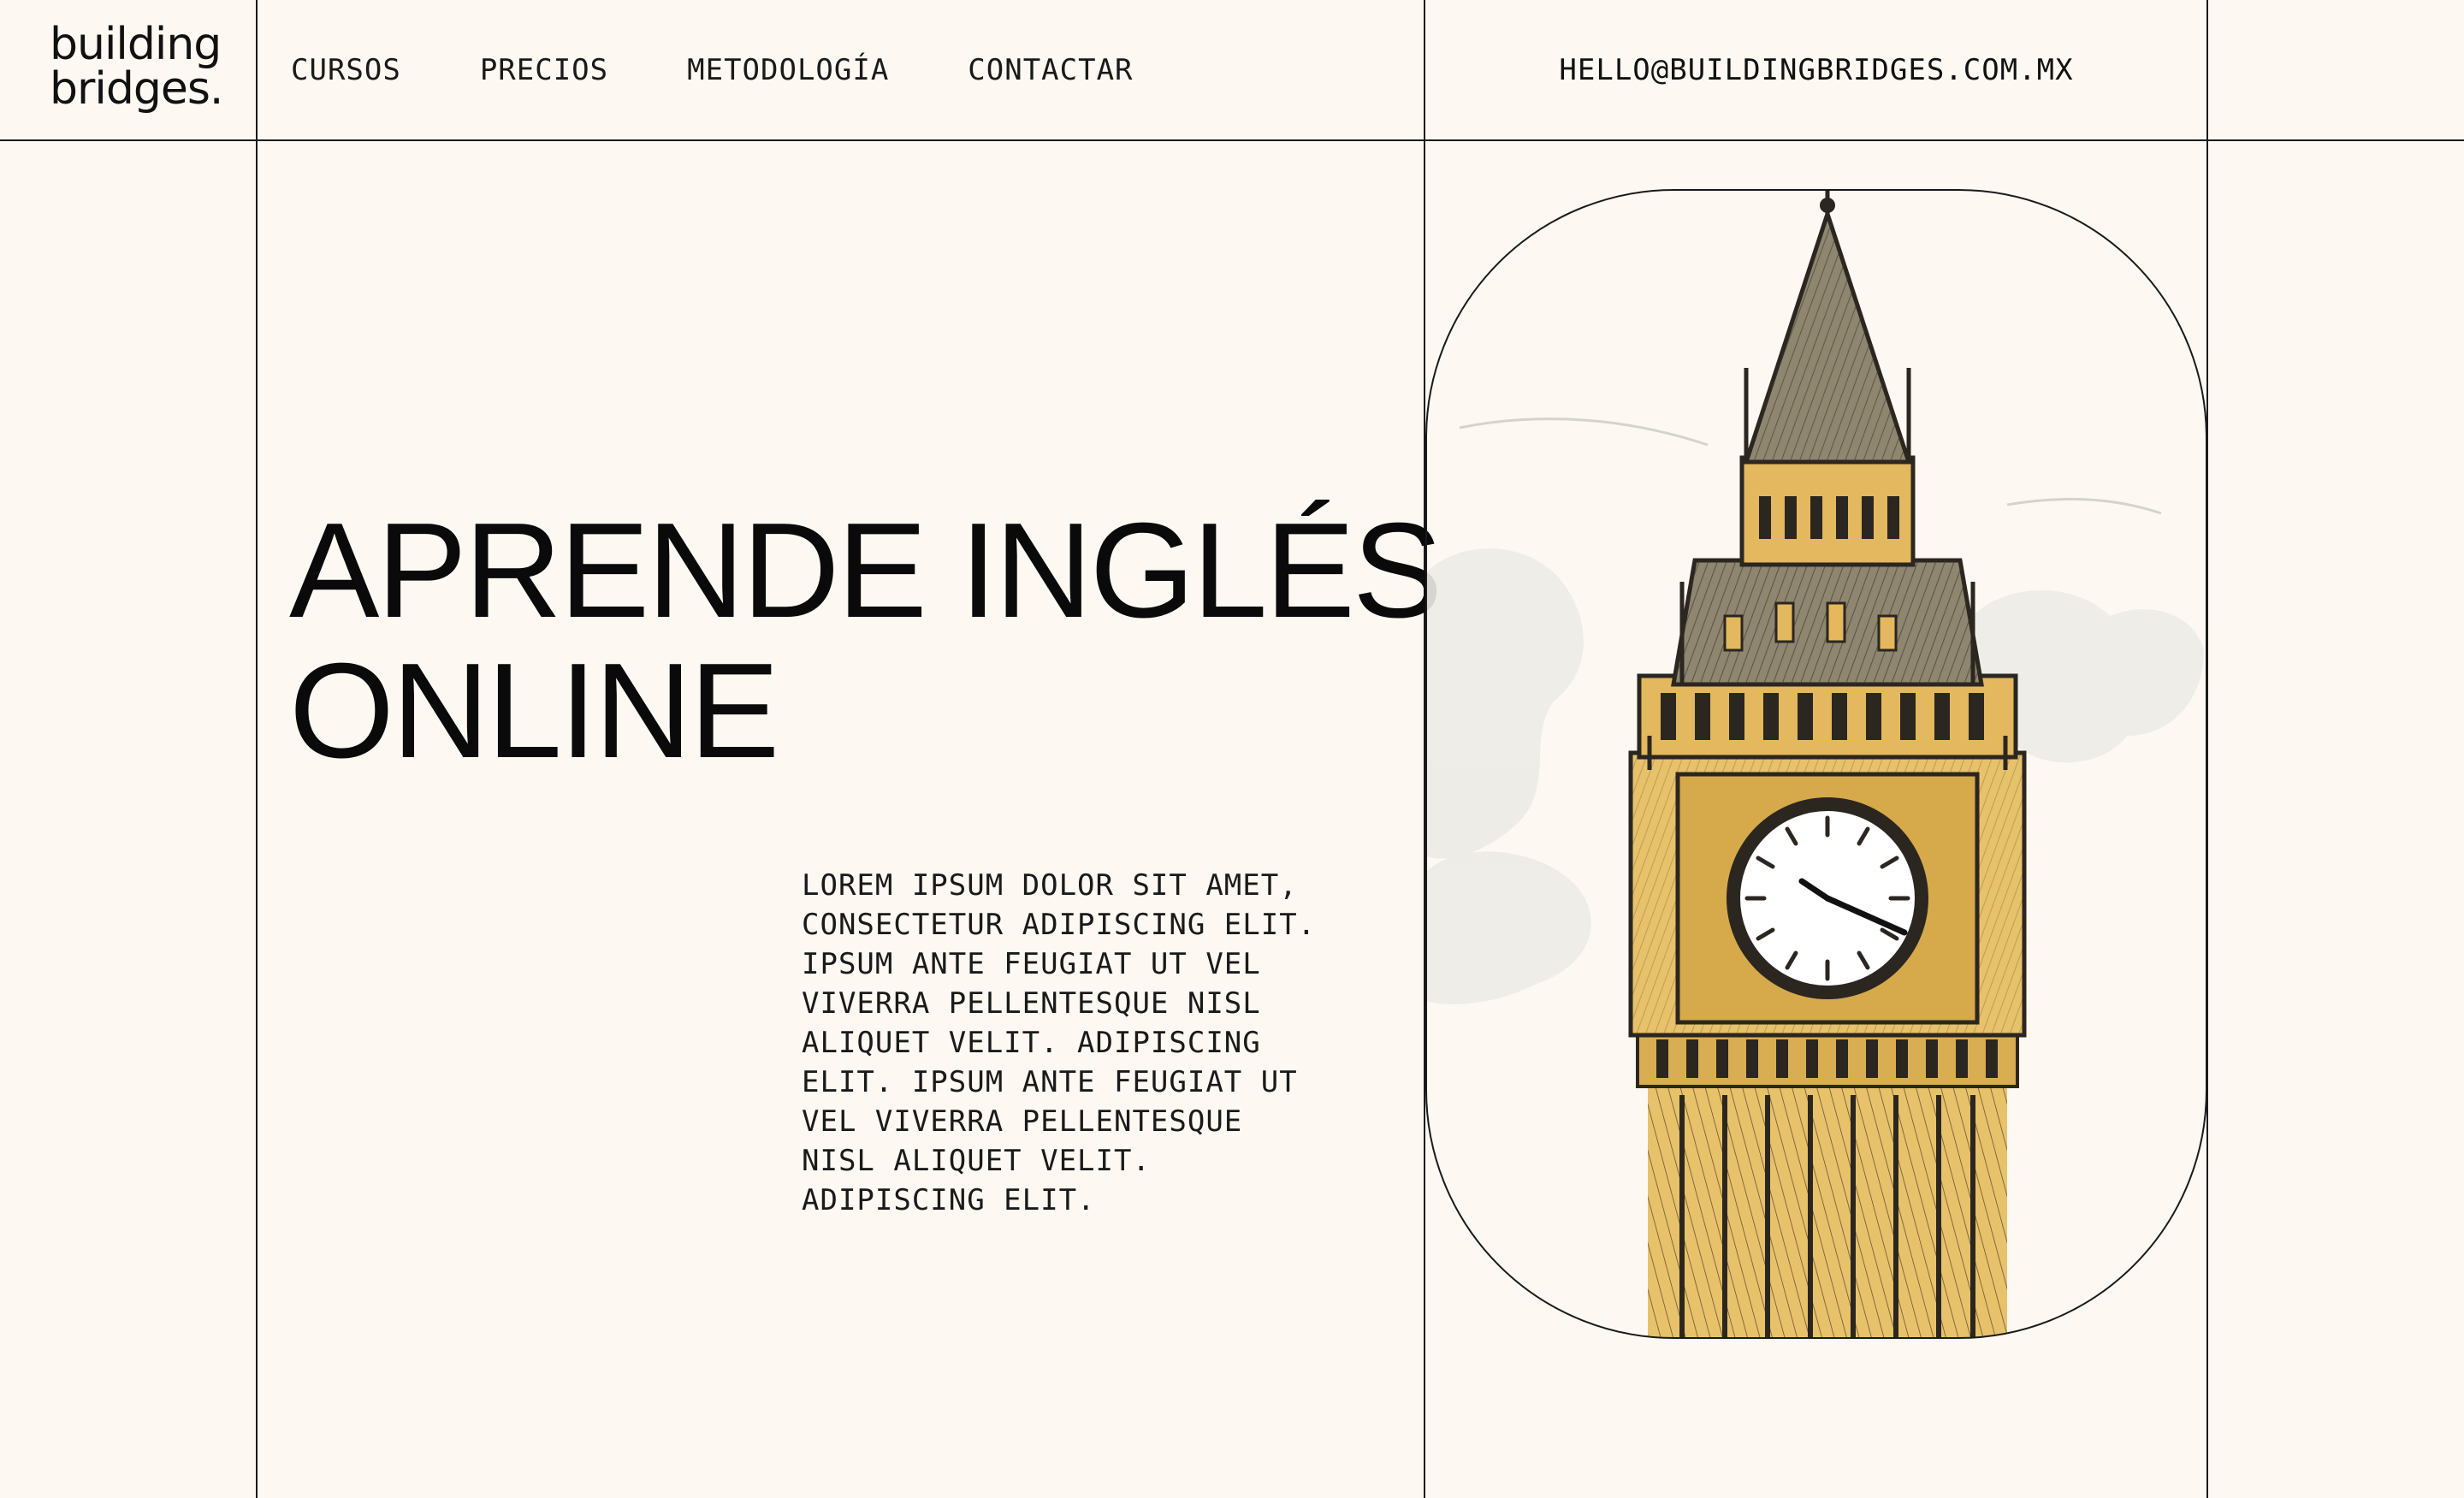 The height and width of the screenshot is (1498, 2464). I want to click on hero-title: APRENDE INGLÉS ONLINE, so click(865, 641).